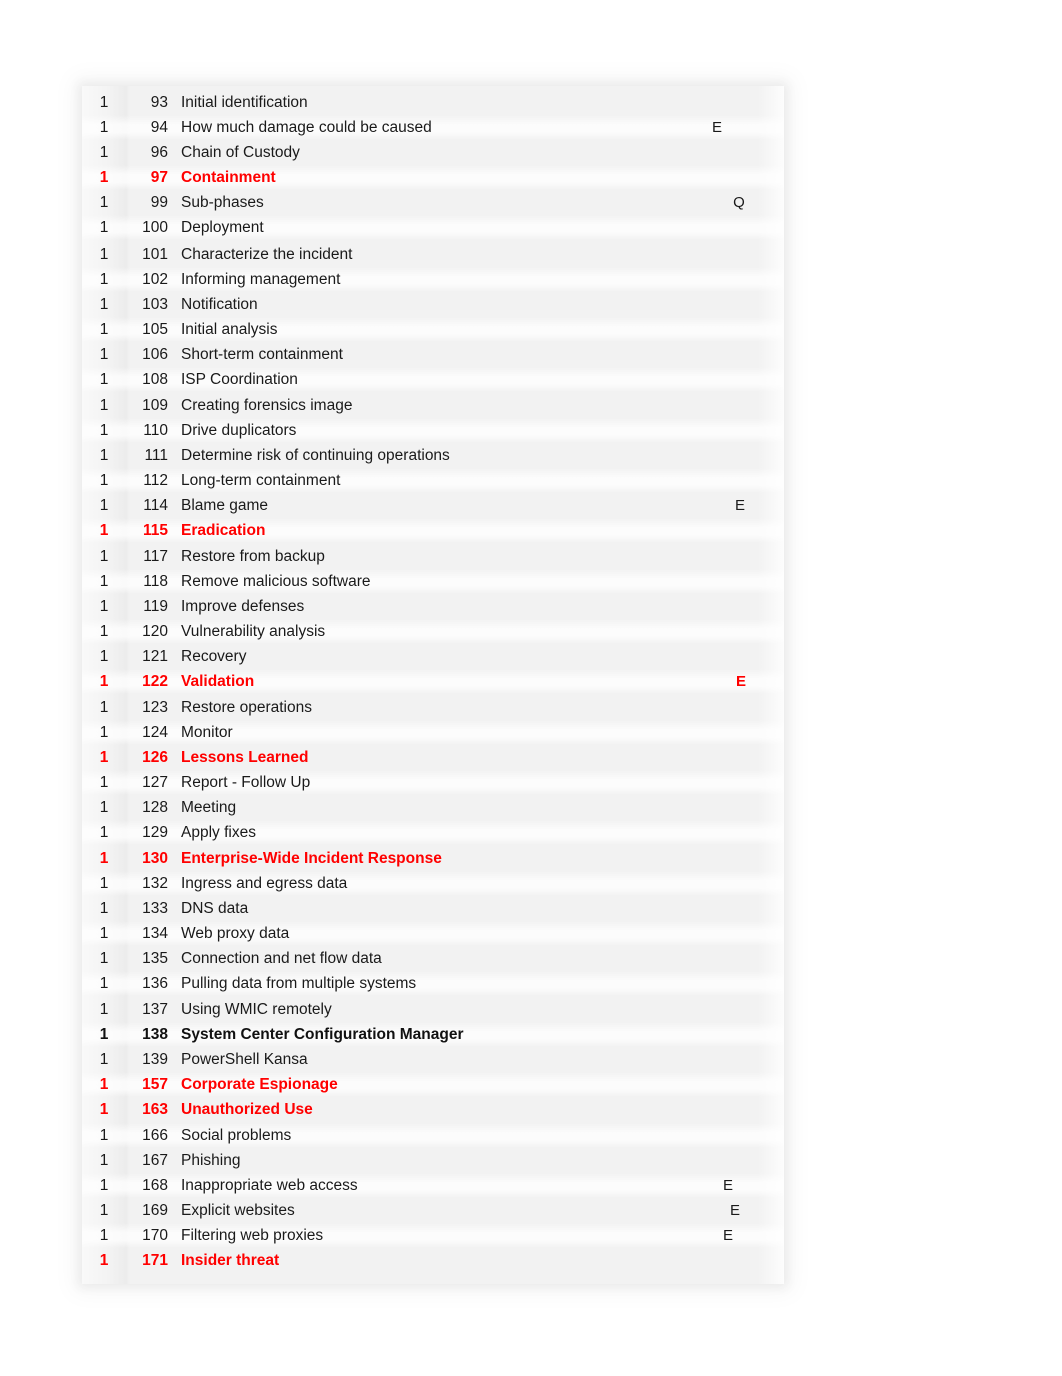  I want to click on row-label: Initial identification, so click(244, 102).